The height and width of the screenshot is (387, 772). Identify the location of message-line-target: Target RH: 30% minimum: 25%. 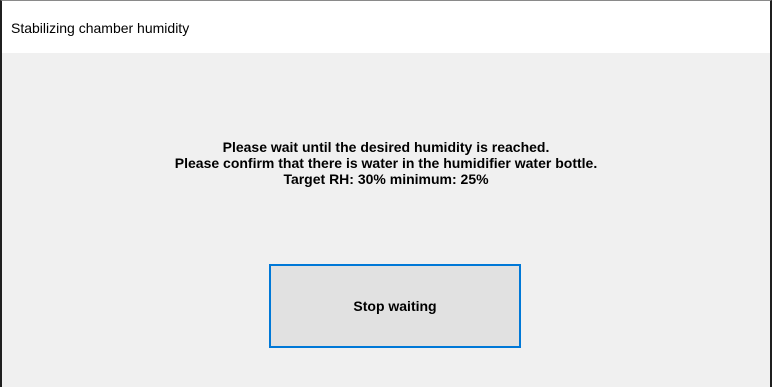
(386, 179).